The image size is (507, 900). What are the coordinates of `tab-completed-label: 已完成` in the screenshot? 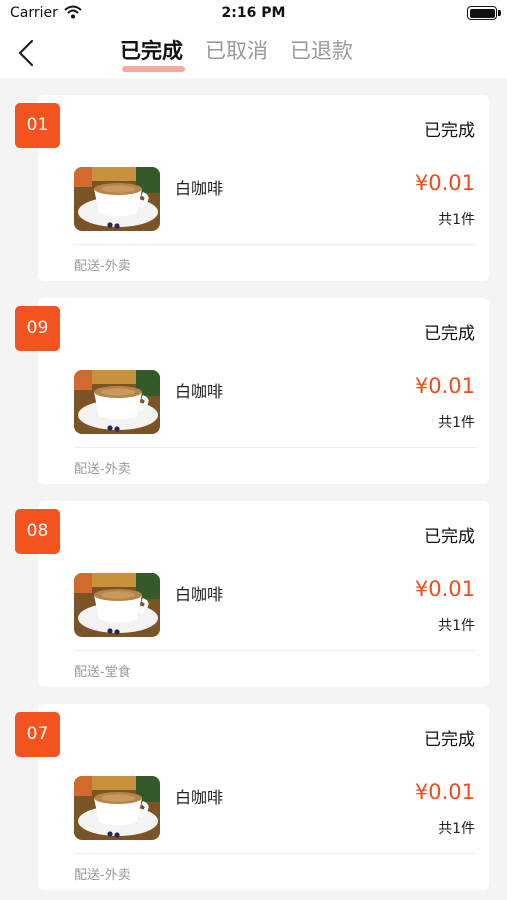 It's located at (151, 51).